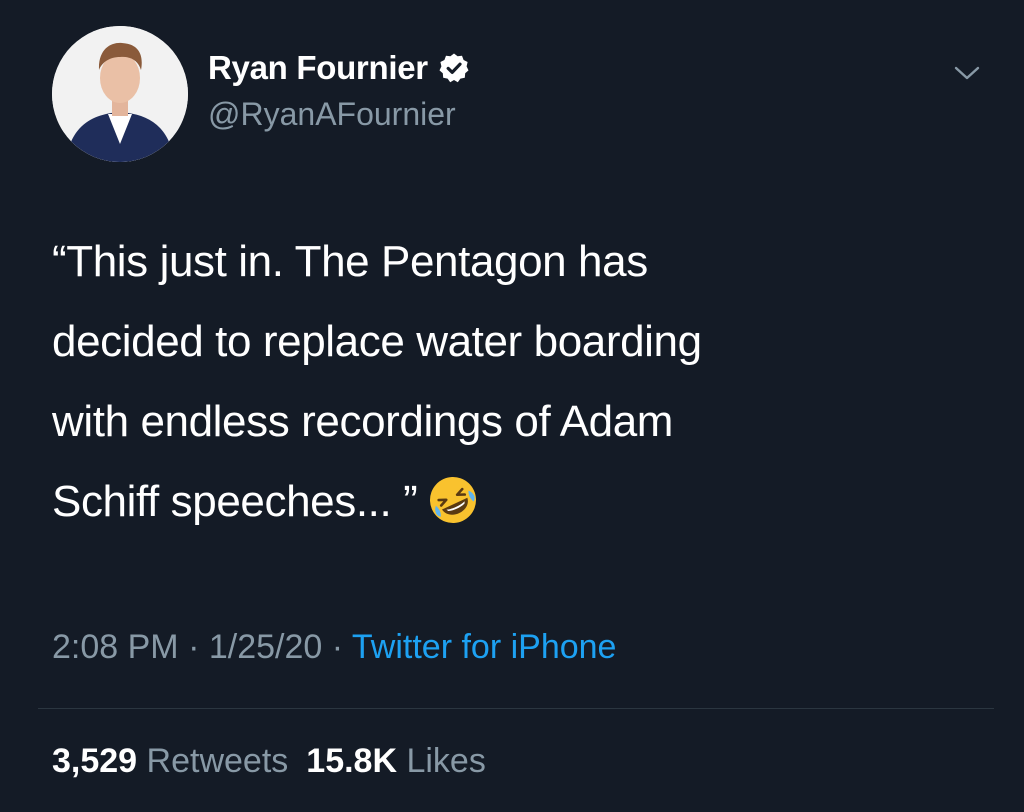  I want to click on retweets-label: Retweets, so click(217, 761).